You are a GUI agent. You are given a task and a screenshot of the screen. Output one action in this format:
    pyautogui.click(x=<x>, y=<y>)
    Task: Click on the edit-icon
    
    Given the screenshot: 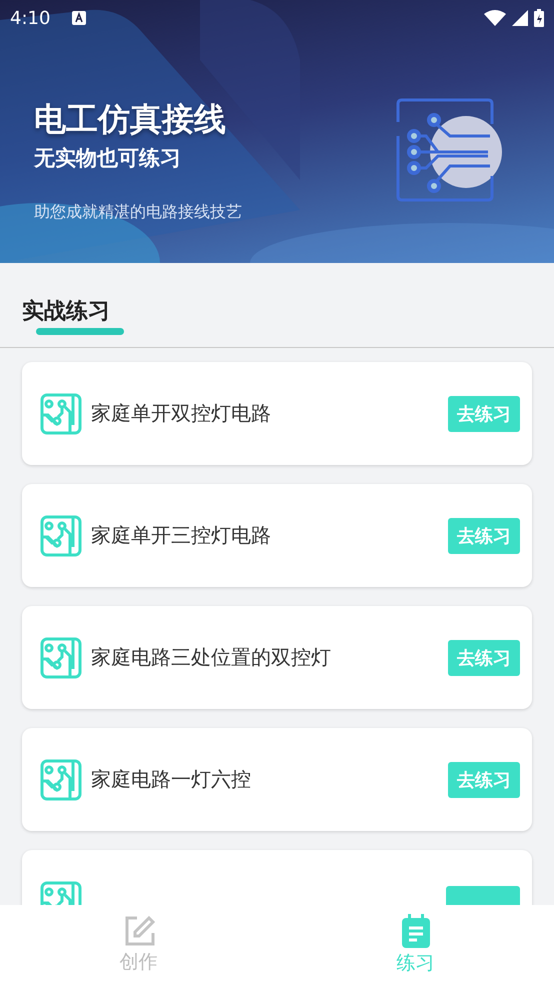 What is the action you would take?
    pyautogui.click(x=138, y=931)
    